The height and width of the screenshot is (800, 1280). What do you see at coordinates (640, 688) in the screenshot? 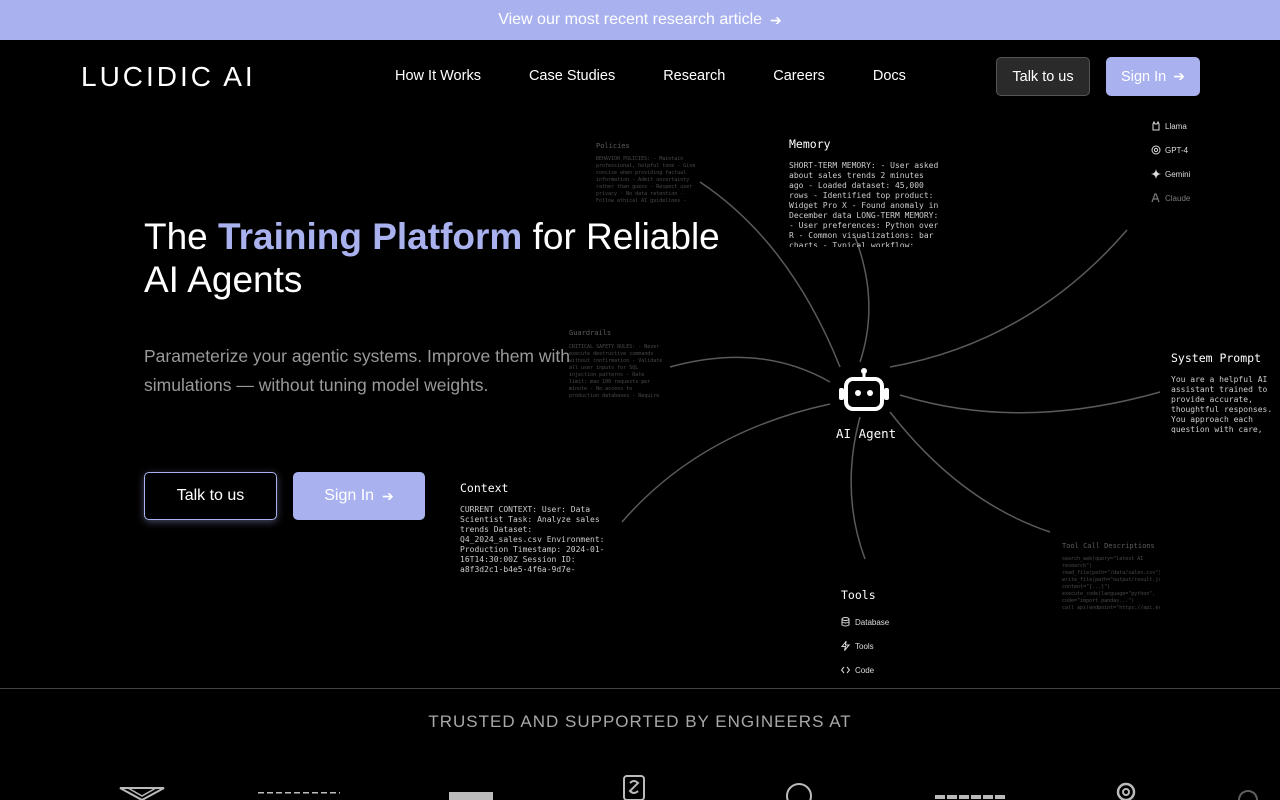
I see `section-divider` at bounding box center [640, 688].